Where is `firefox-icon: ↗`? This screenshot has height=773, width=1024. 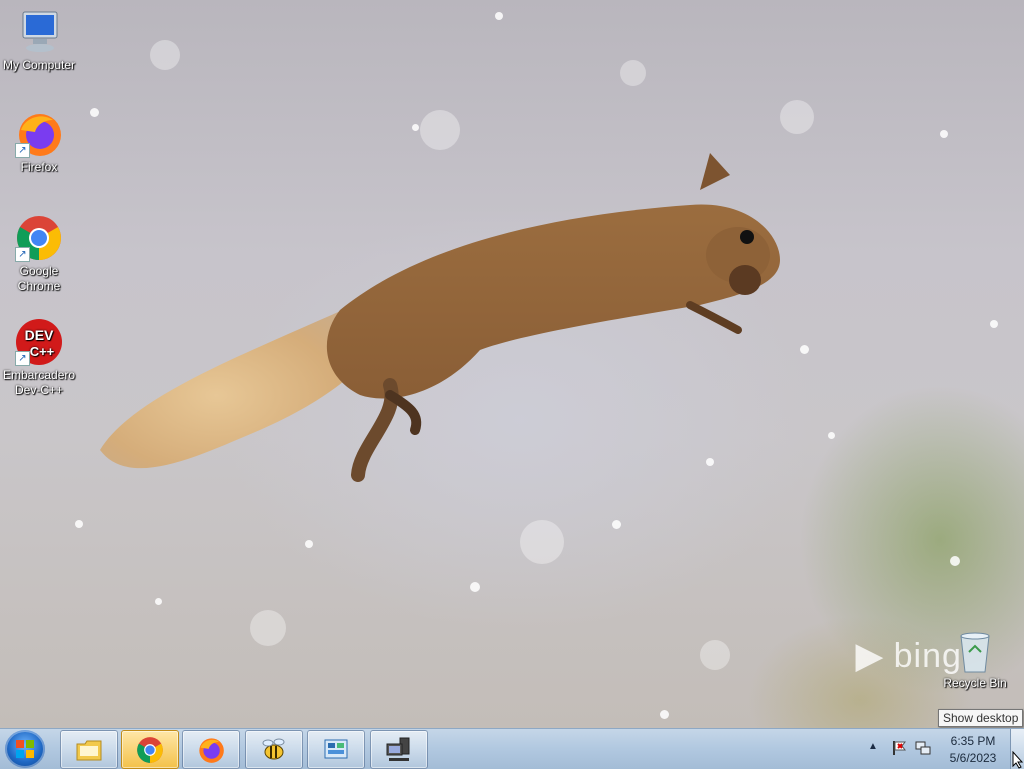 firefox-icon: ↗ is located at coordinates (39, 134).